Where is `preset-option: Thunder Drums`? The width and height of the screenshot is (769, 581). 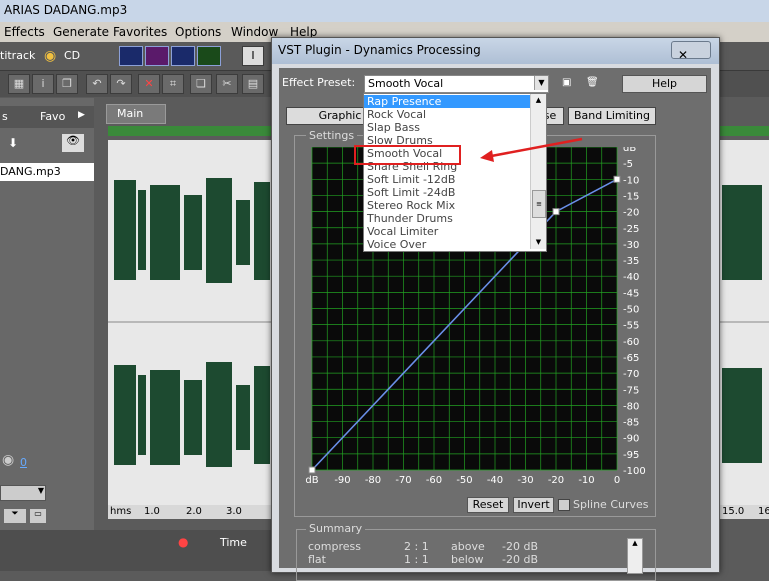 preset-option: Thunder Drums is located at coordinates (447, 218).